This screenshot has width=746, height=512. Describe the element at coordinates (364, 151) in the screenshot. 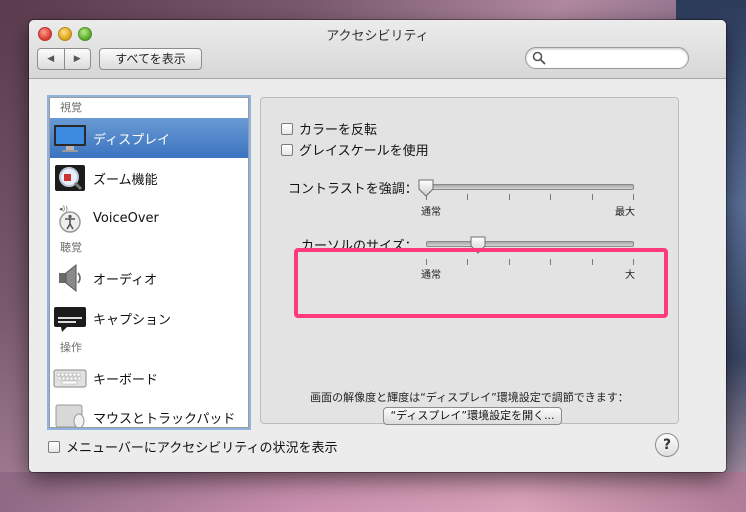

I see `grayscale-label: グレイスケールを使用` at that location.